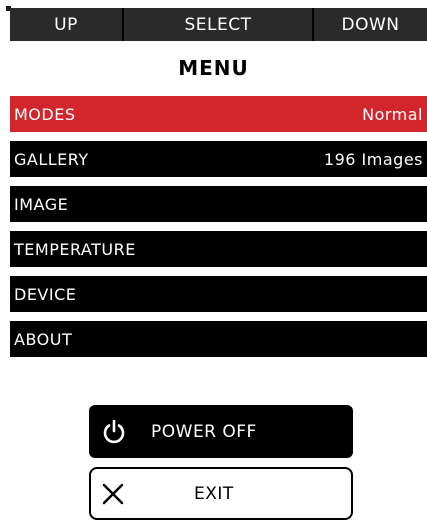 The image size is (427, 529). What do you see at coordinates (45, 114) in the screenshot?
I see `menu-item-label: MODES` at bounding box center [45, 114].